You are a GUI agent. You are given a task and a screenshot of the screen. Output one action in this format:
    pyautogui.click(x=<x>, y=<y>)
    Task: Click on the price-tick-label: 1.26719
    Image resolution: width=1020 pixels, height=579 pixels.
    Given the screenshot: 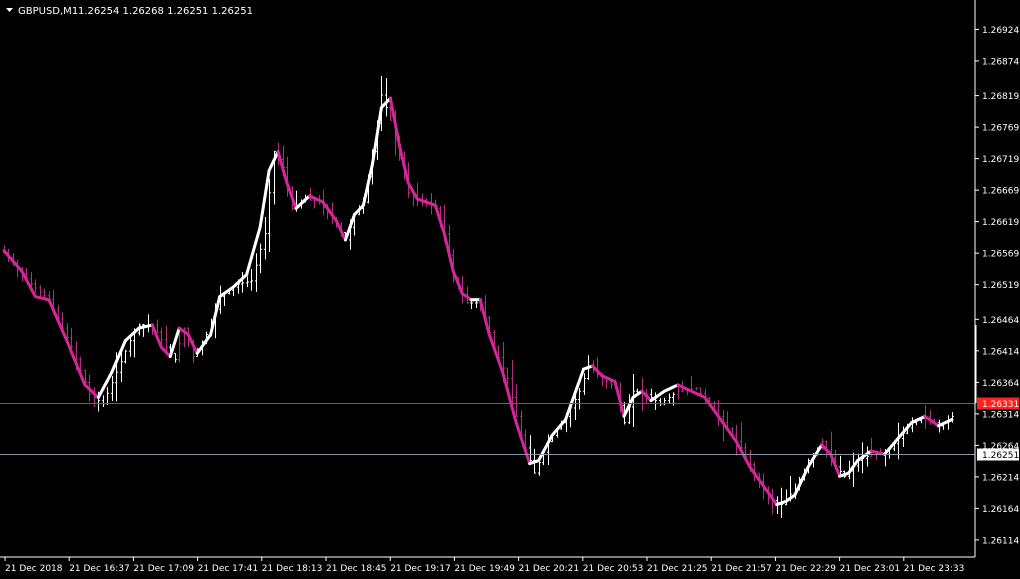 What is the action you would take?
    pyautogui.click(x=1000, y=160)
    